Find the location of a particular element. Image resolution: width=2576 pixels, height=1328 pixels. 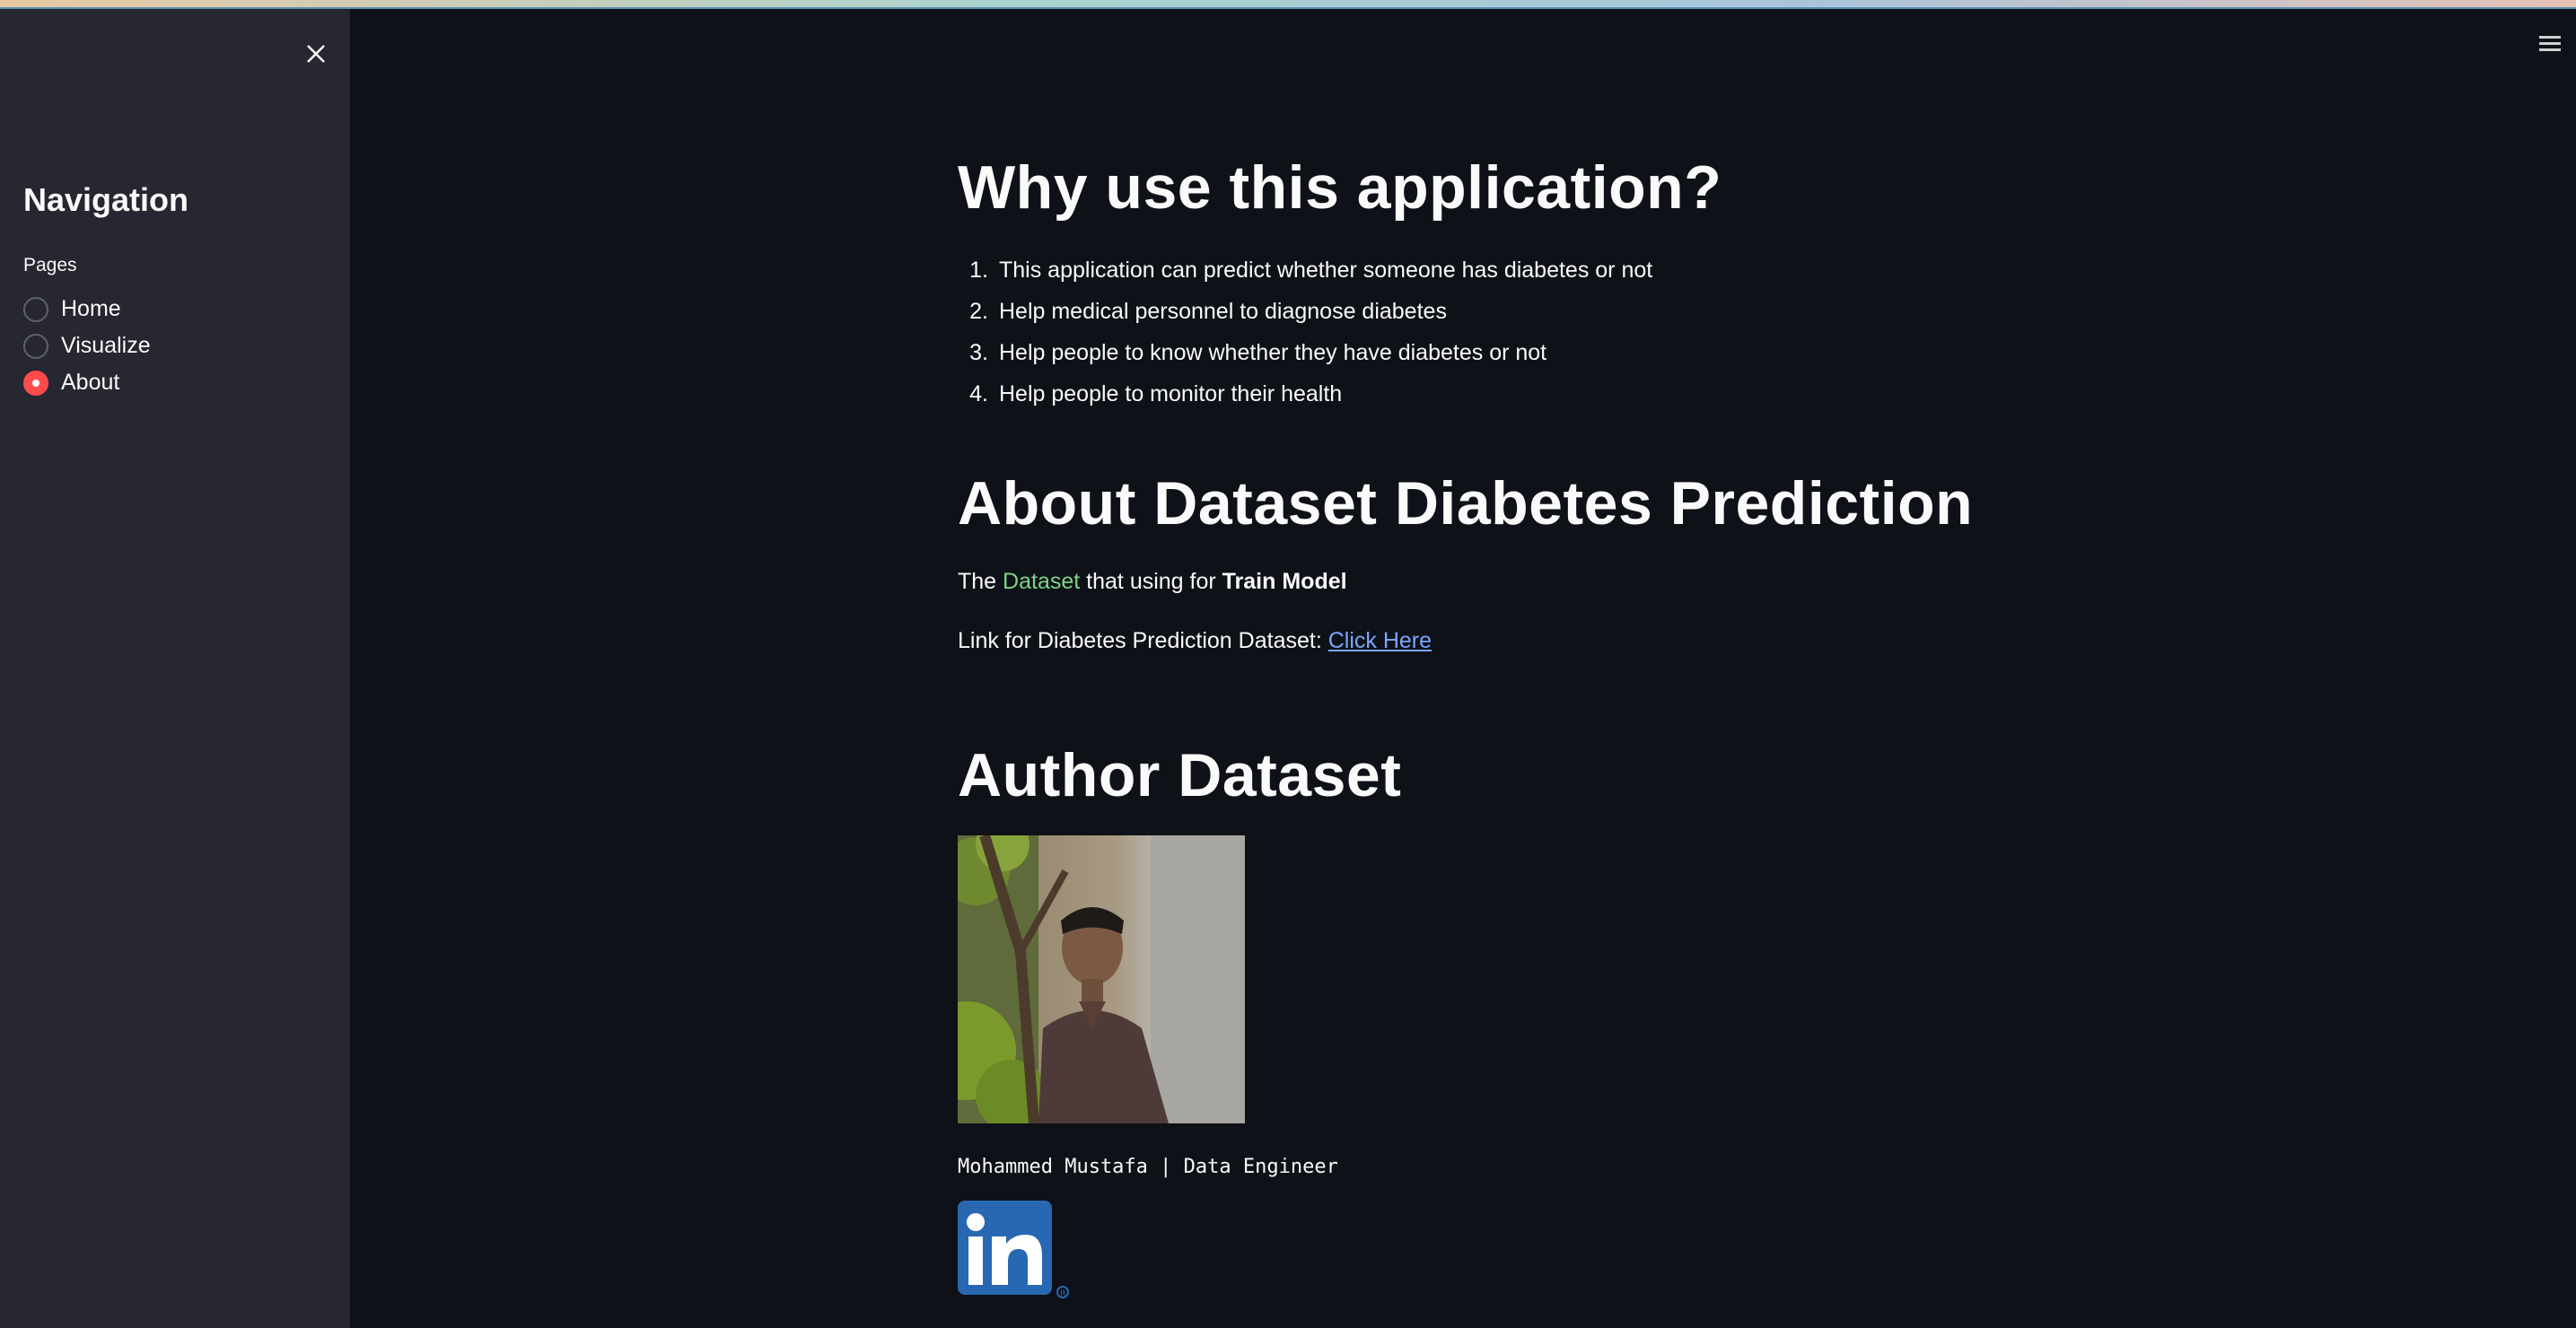

radio-label-about: About is located at coordinates (90, 383).